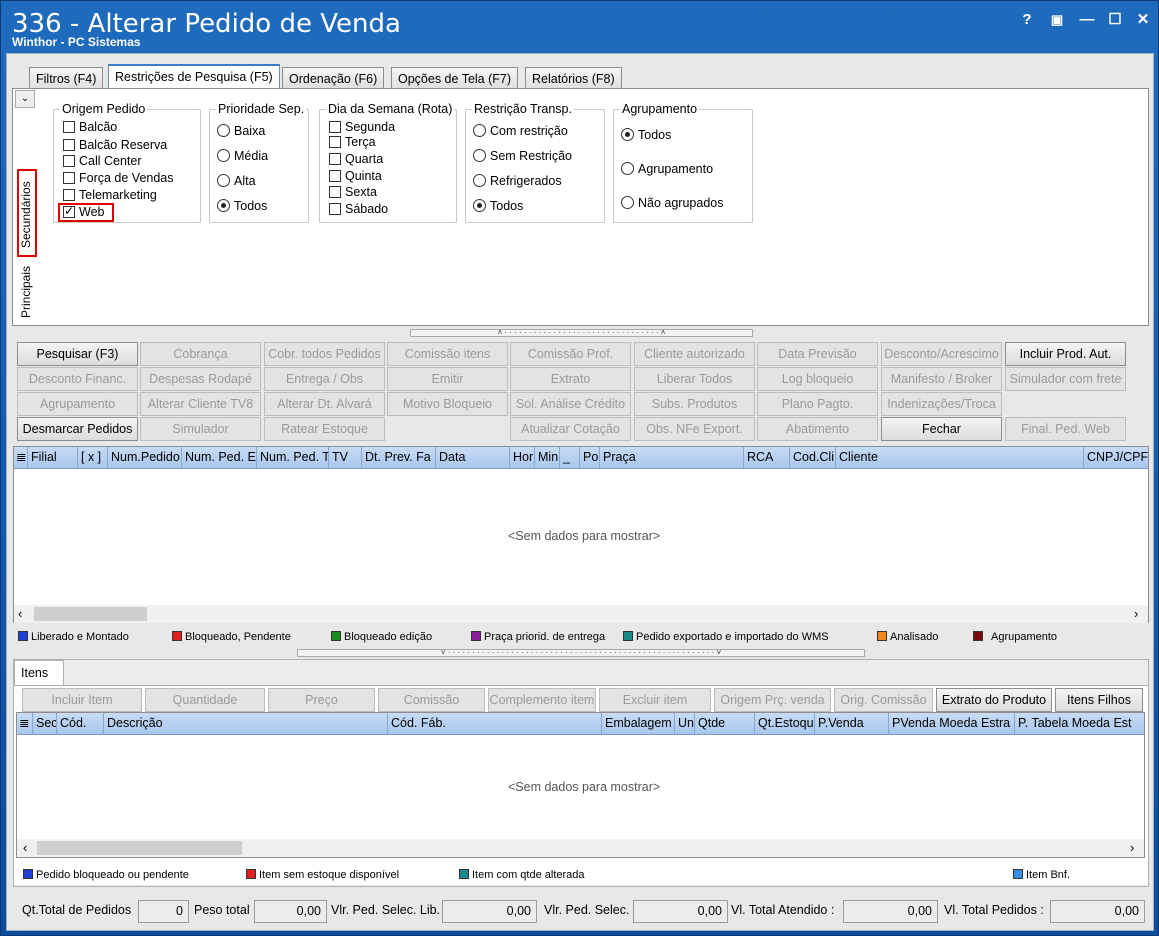 The width and height of the screenshot is (1159, 936). What do you see at coordinates (93, 458) in the screenshot?
I see `col-header: [ x ]` at bounding box center [93, 458].